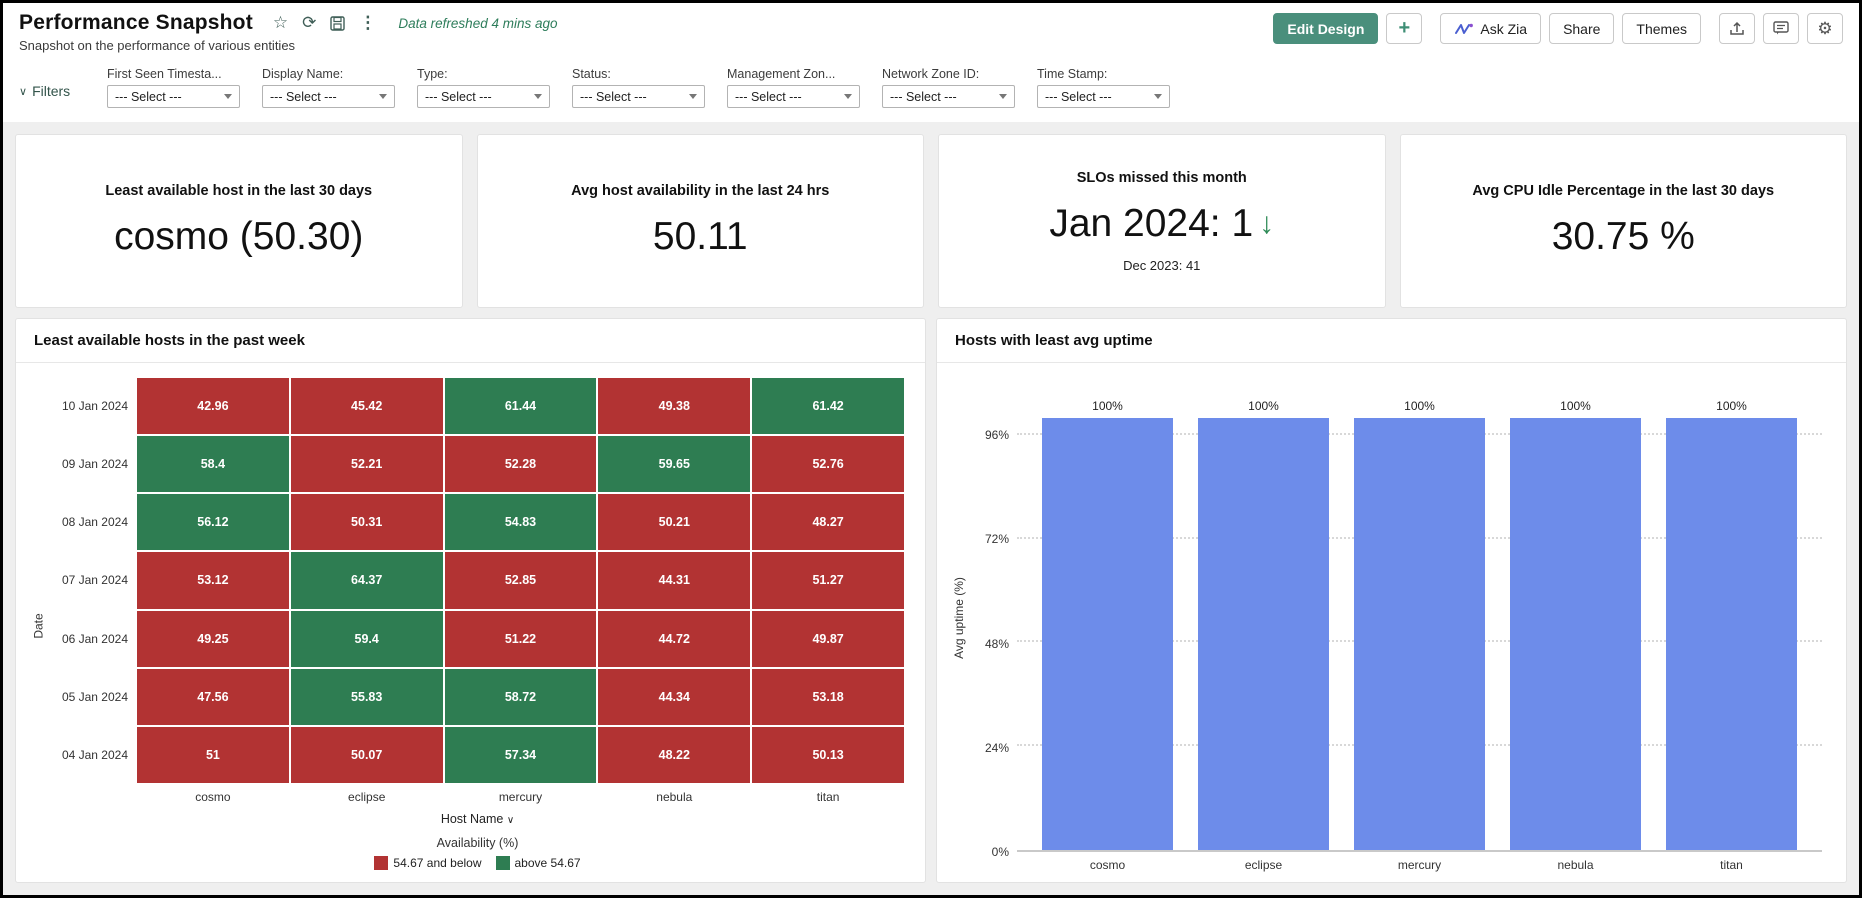 Image resolution: width=1862 pixels, height=898 pixels. I want to click on heatmap-cell-cosmo-6: 51, so click(213, 754).